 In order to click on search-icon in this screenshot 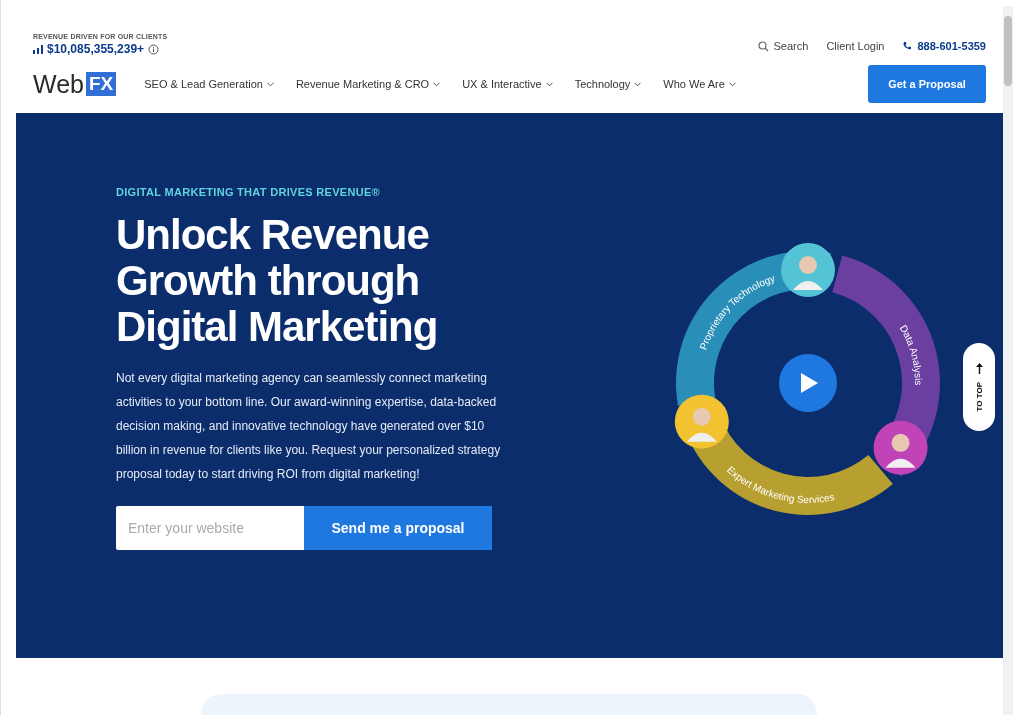, I will do `click(763, 46)`.